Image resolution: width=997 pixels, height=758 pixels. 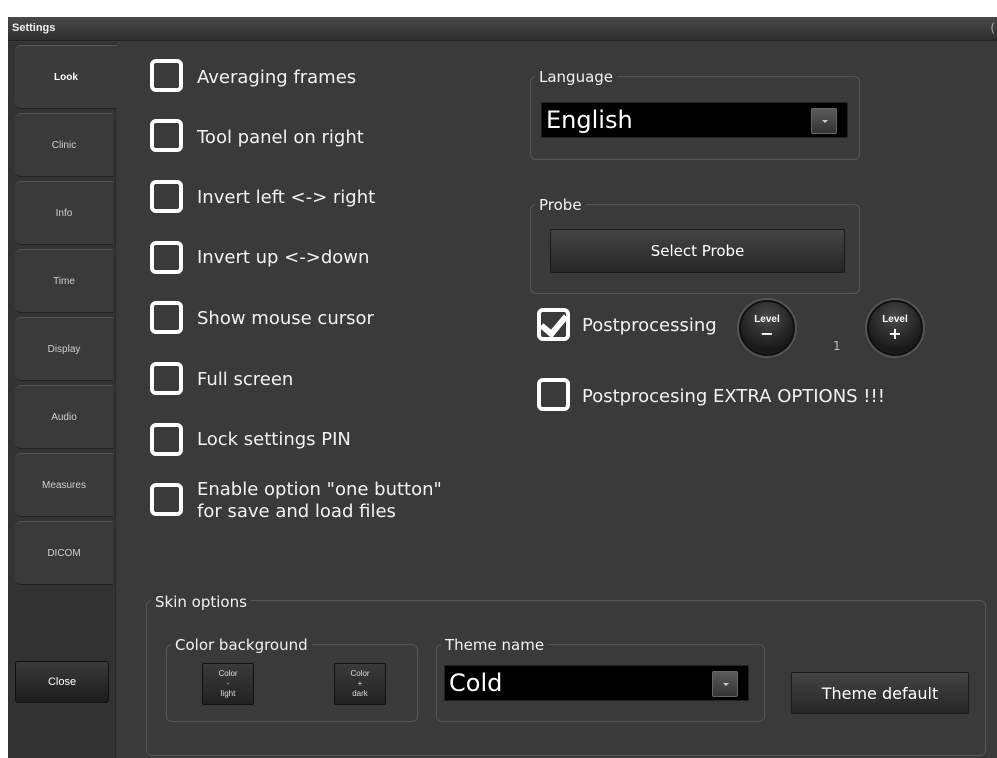 What do you see at coordinates (166, 317) in the screenshot?
I see `show-mouse-cursor-checkbox` at bounding box center [166, 317].